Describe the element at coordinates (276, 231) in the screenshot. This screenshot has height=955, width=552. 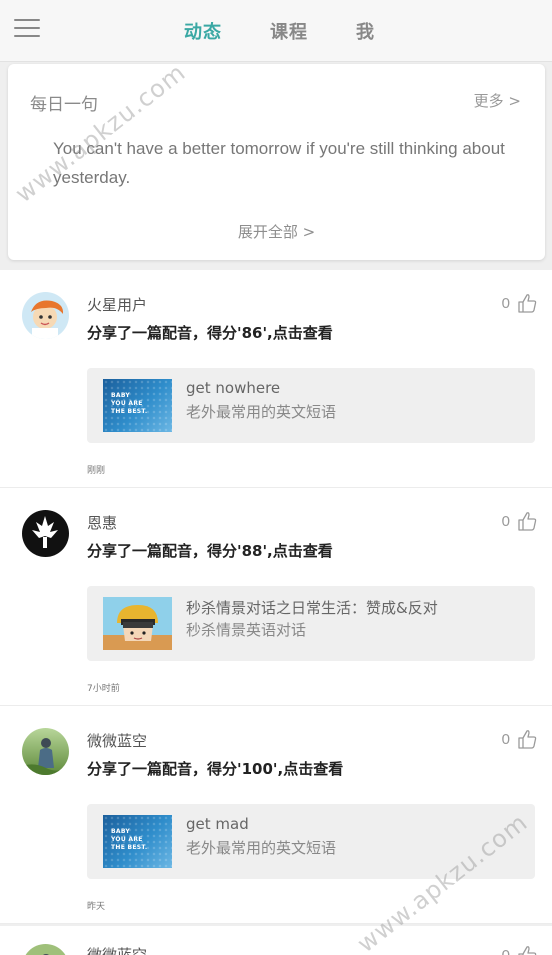
I see `expand-all-link: 展开全部 >` at that location.